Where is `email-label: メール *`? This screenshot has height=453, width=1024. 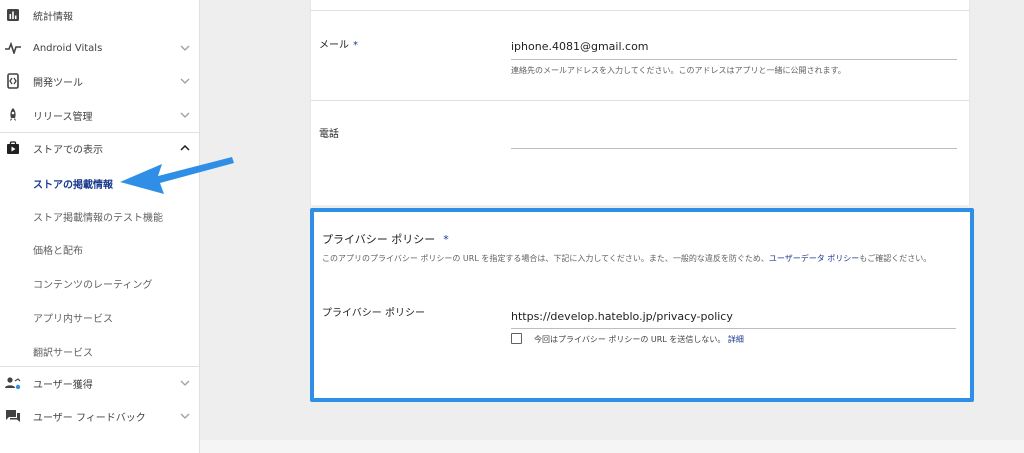
email-label: メール * is located at coordinates (338, 45).